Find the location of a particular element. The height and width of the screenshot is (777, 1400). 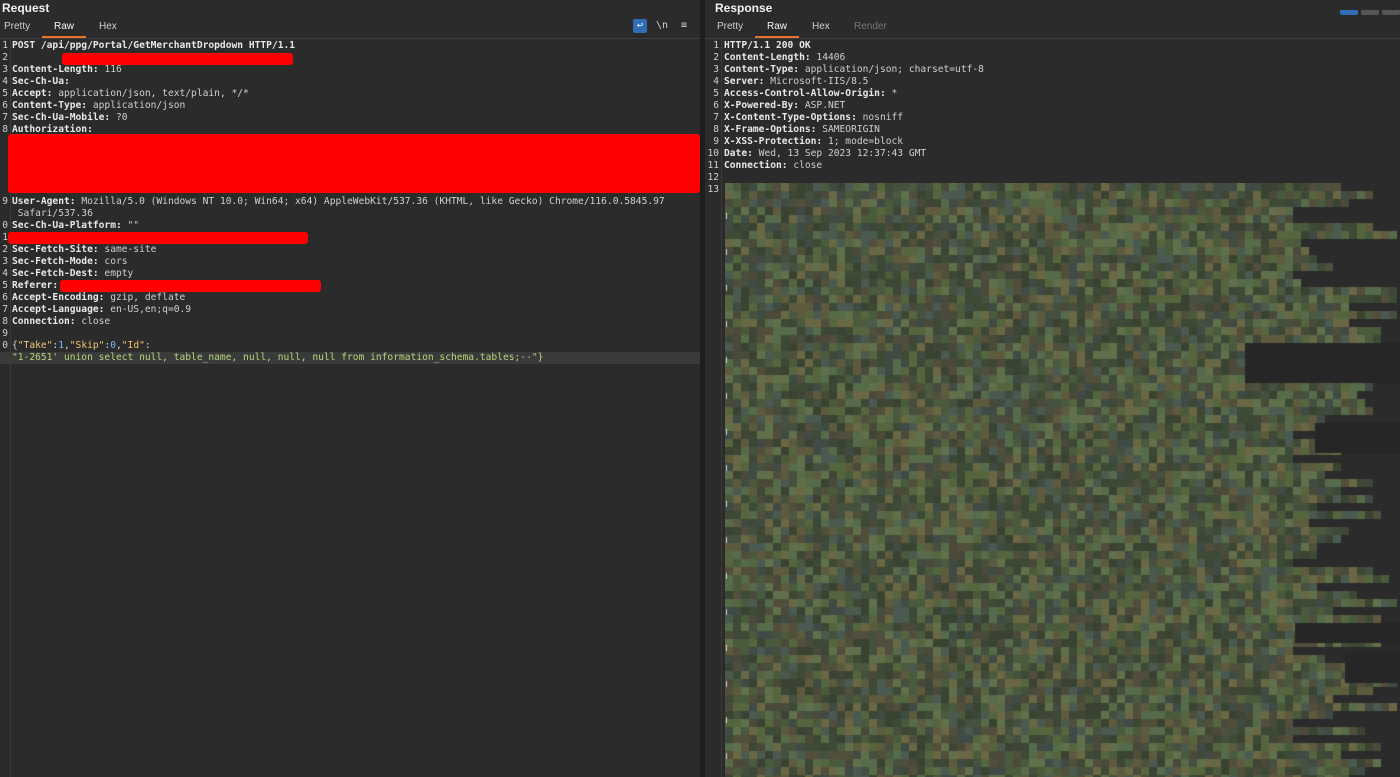

code-line: 7 X-Content-Type-Options: nosniff is located at coordinates (1052, 118).